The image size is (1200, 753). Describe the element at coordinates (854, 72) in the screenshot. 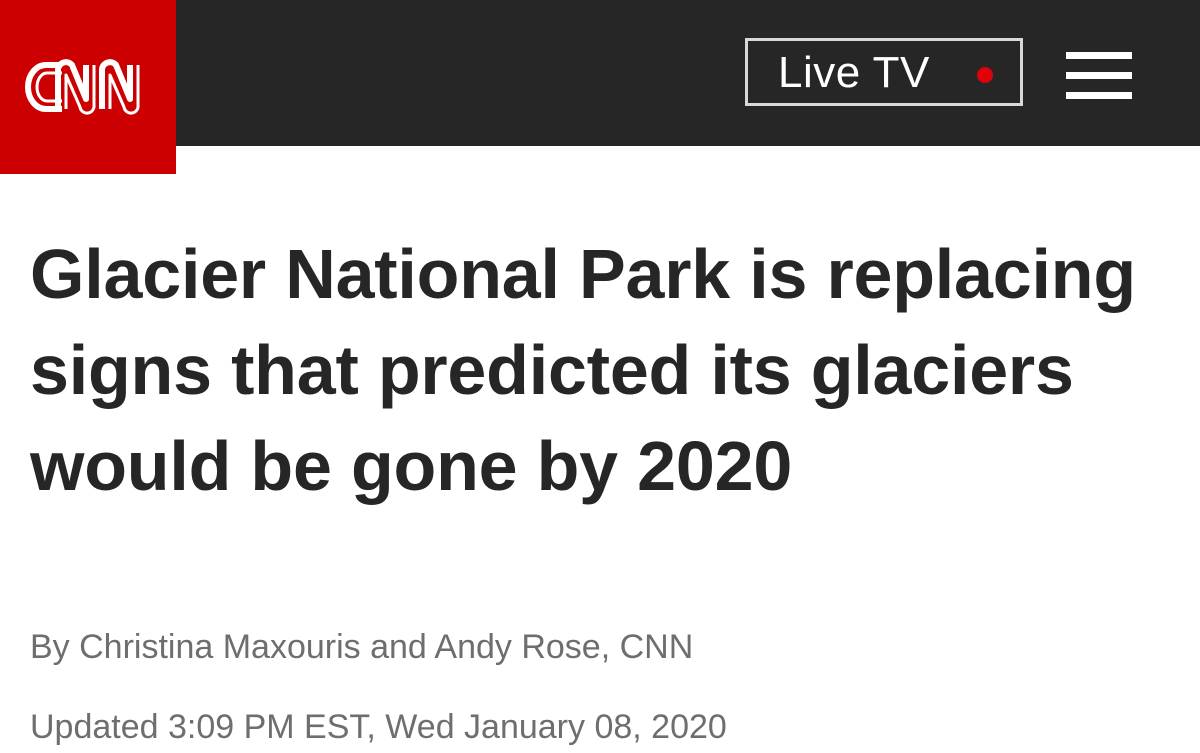

I see `live-tv-label: Live TV` at that location.